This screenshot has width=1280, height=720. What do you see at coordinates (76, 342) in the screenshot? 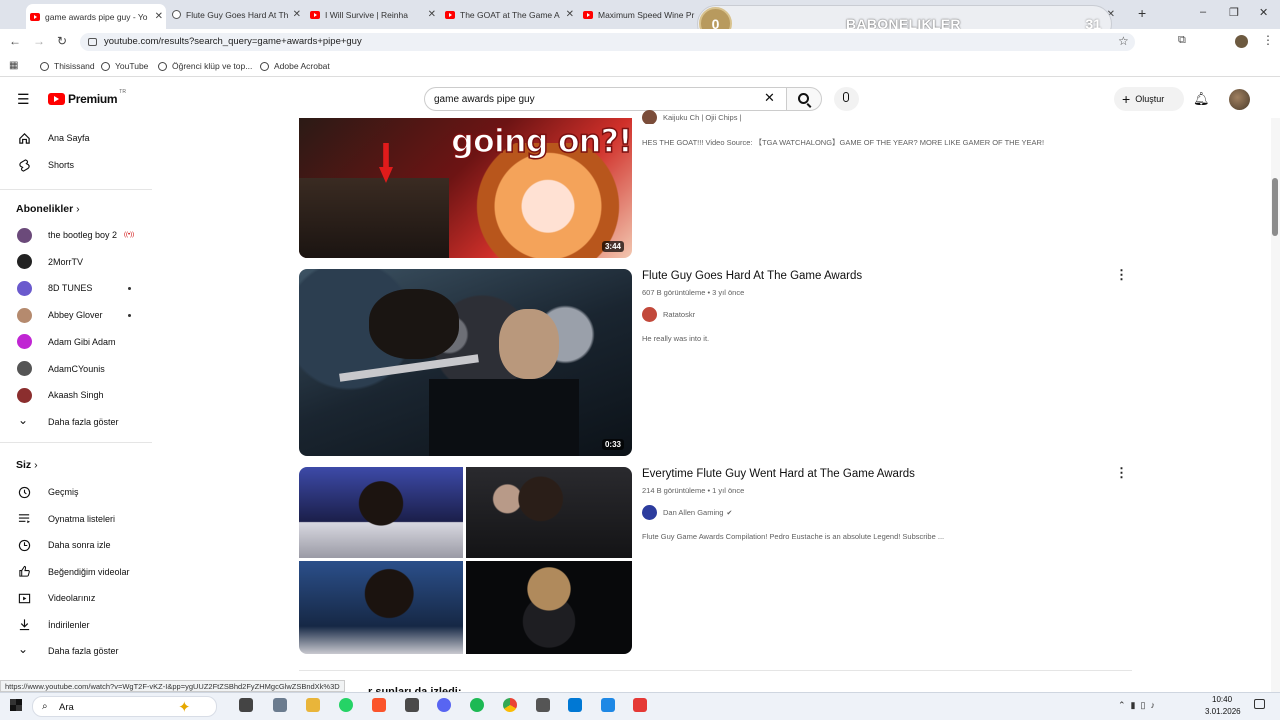
I see `sidebar-subscription: Adam Gibi Adam` at bounding box center [76, 342].